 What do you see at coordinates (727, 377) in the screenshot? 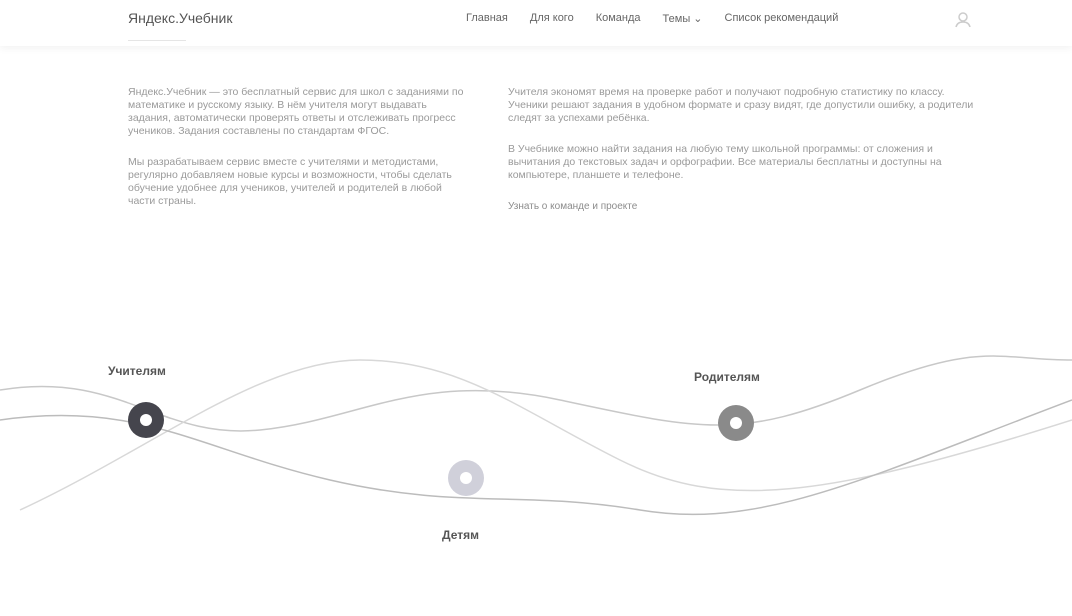
I see `parents-label: Родителям` at bounding box center [727, 377].